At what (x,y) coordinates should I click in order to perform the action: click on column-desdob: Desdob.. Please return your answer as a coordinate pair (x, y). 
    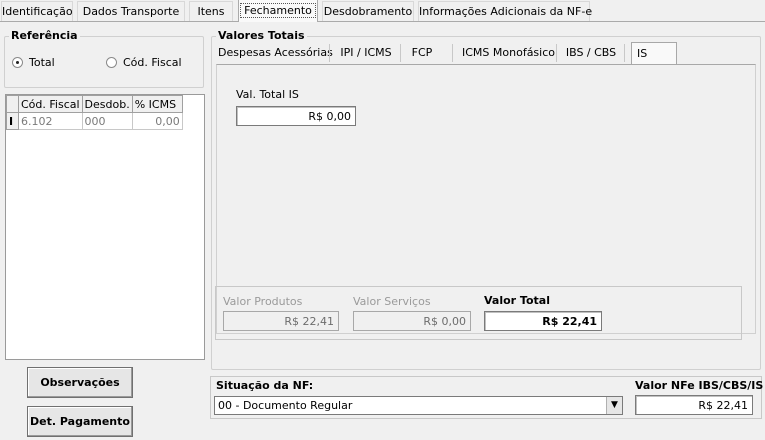
    Looking at the image, I should click on (107, 104).